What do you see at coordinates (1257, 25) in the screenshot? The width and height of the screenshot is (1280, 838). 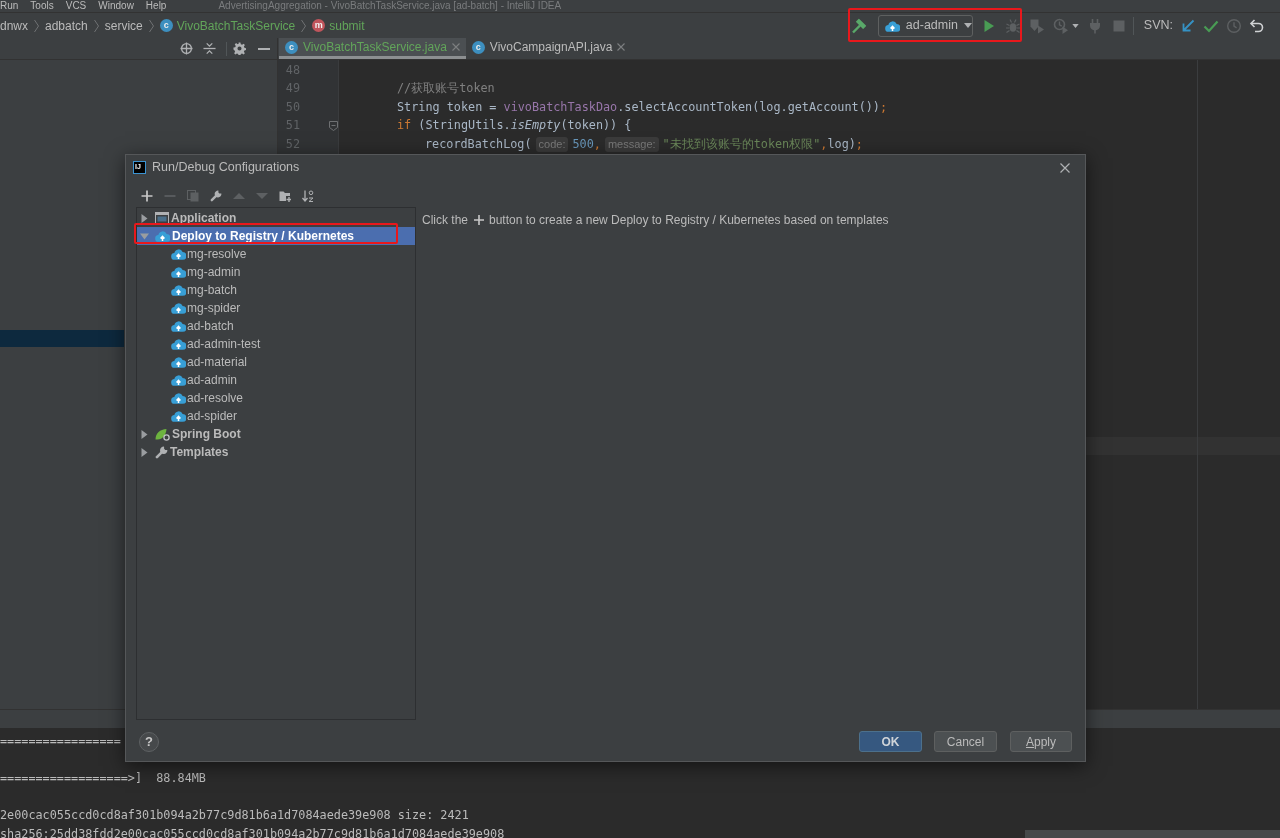 I see `undo-icon` at bounding box center [1257, 25].